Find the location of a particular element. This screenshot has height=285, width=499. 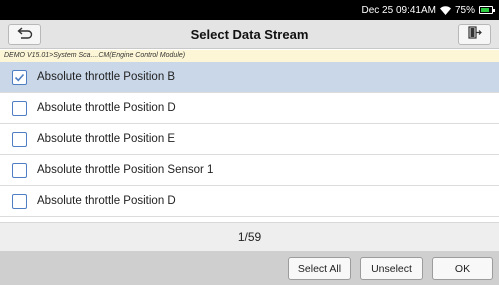

list-item-label: Absolute throttle Position E is located at coordinates (106, 139).